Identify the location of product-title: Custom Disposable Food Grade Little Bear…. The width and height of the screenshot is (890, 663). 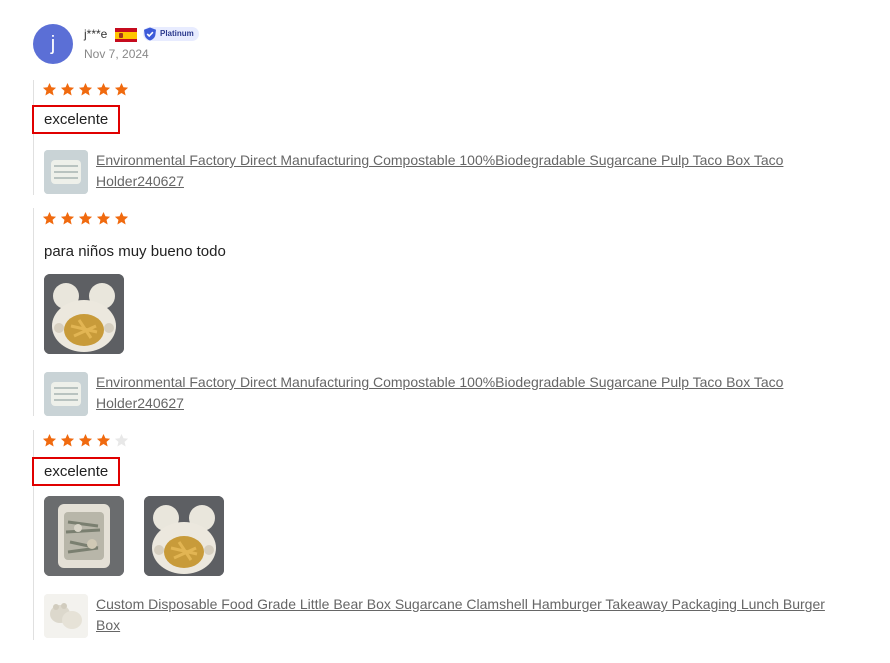
(466, 615).